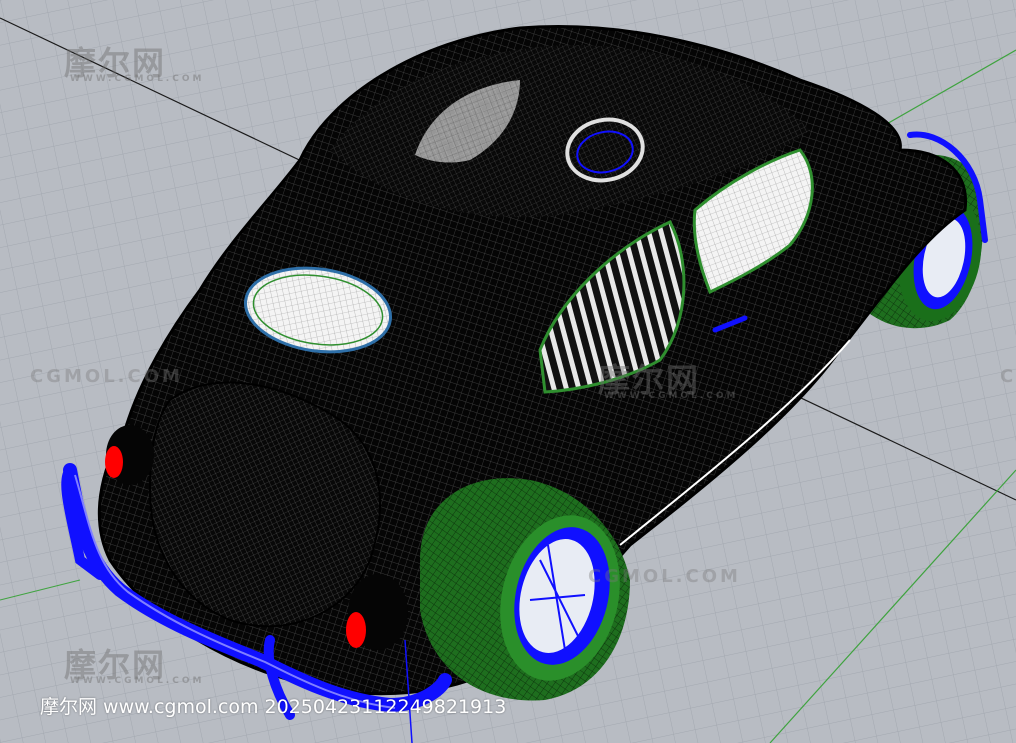 Image resolution: width=1016 pixels, height=743 pixels. What do you see at coordinates (356, 630) in the screenshot?
I see `tail-light-right` at bounding box center [356, 630].